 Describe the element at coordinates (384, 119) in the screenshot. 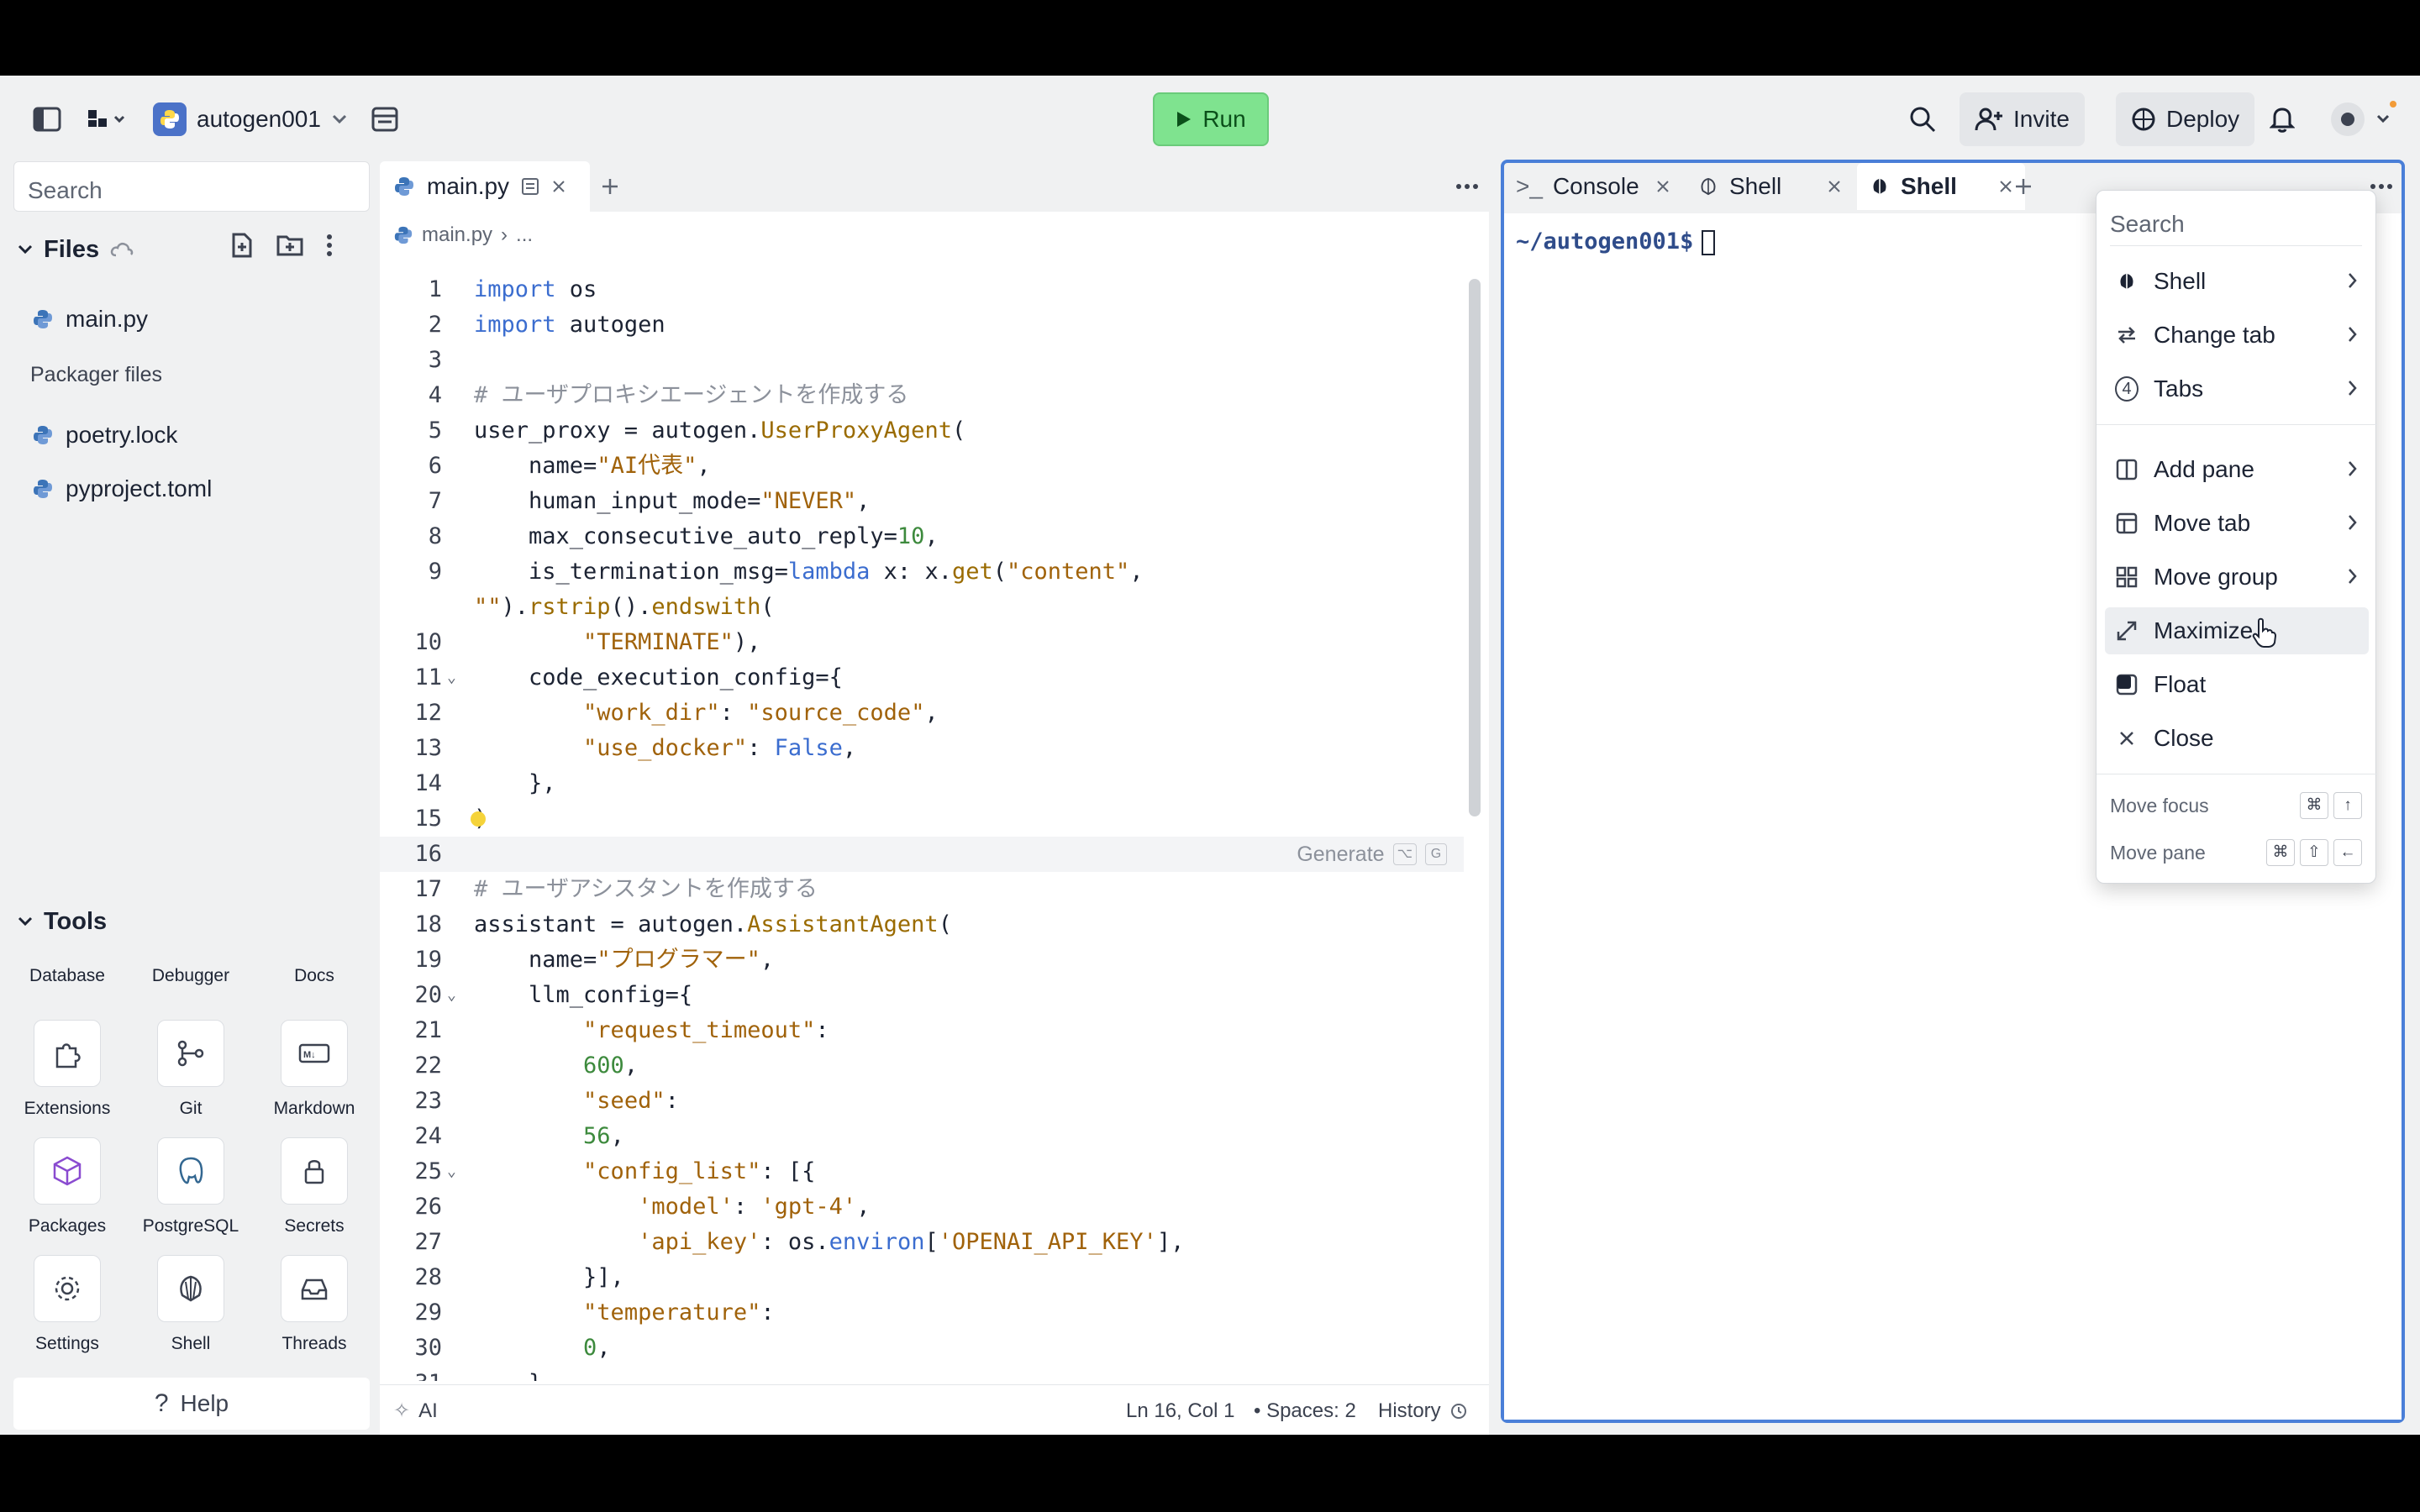

I see `layout-icon` at that location.